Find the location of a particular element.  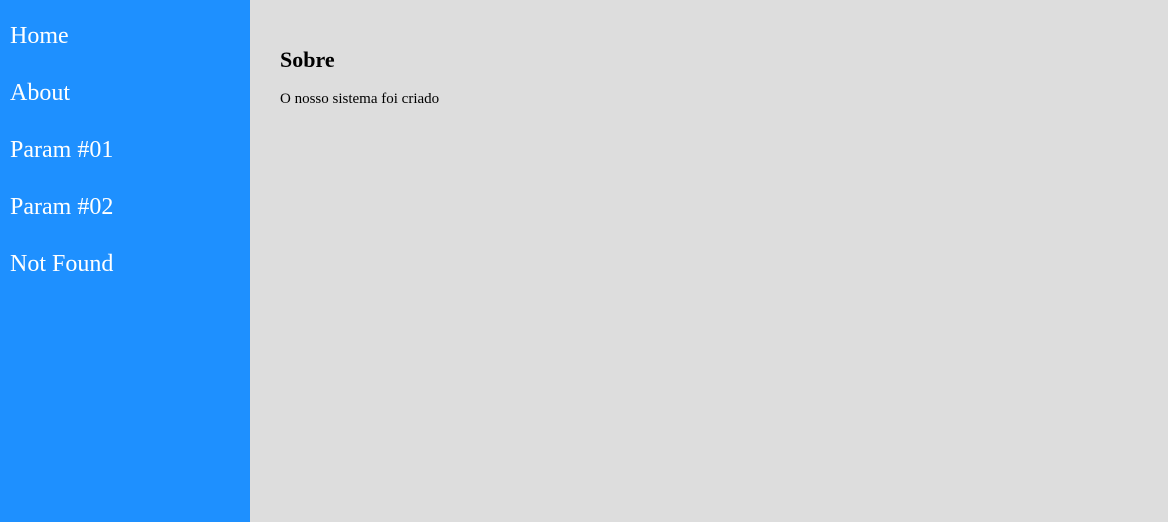

sidebar-item-not-found: Not Found is located at coordinates (125, 264).